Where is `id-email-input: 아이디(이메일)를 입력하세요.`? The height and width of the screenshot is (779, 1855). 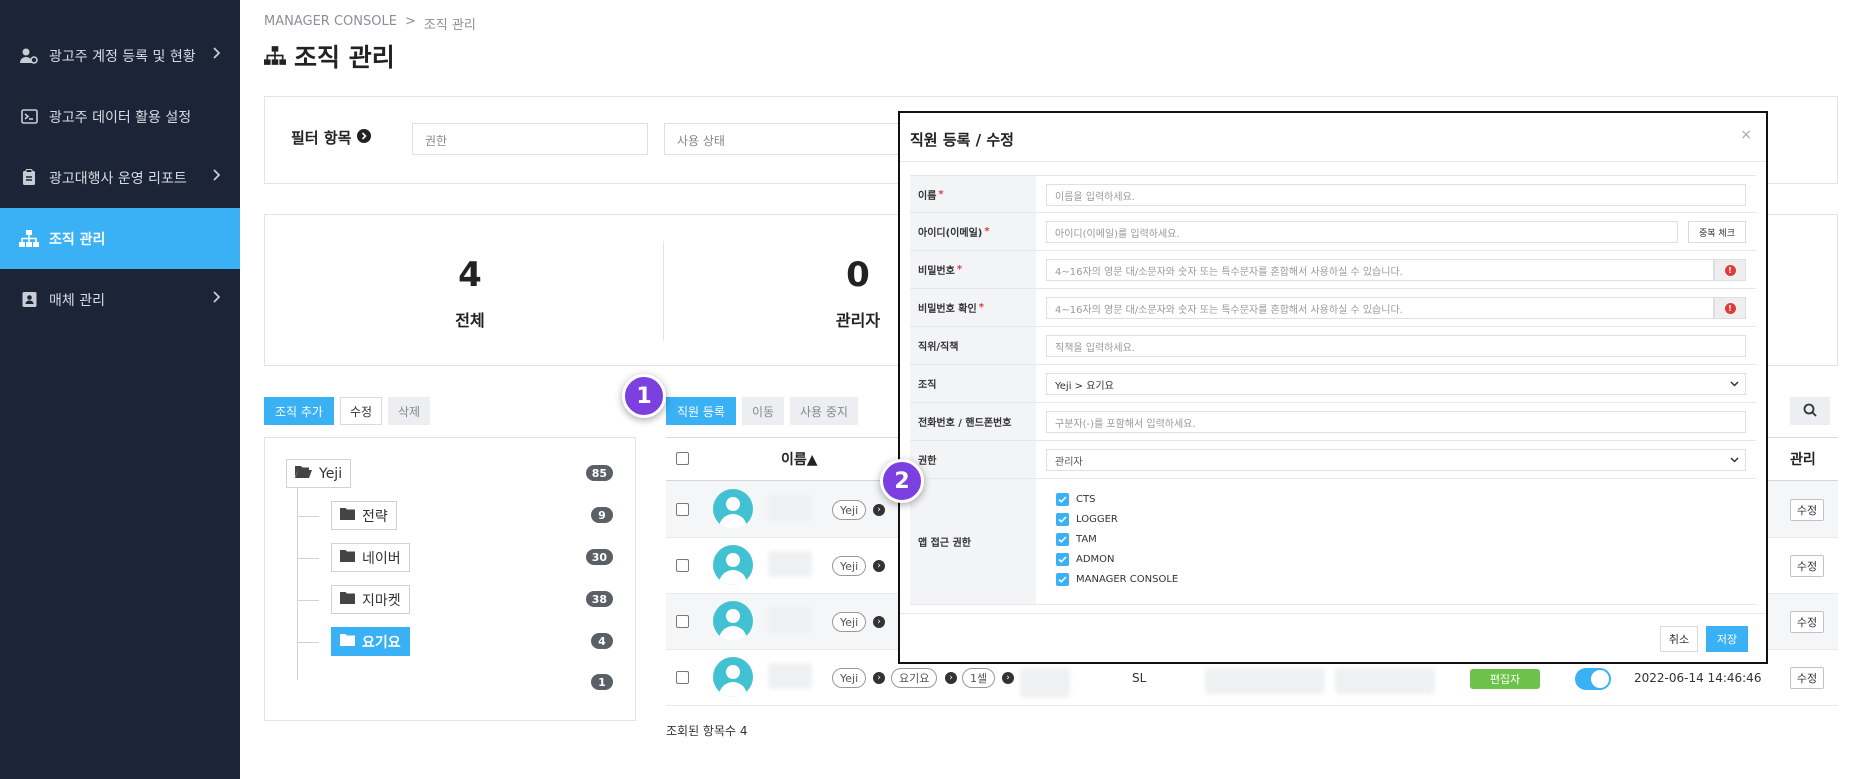 id-email-input: 아이디(이메일)를 입력하세요. is located at coordinates (1362, 232).